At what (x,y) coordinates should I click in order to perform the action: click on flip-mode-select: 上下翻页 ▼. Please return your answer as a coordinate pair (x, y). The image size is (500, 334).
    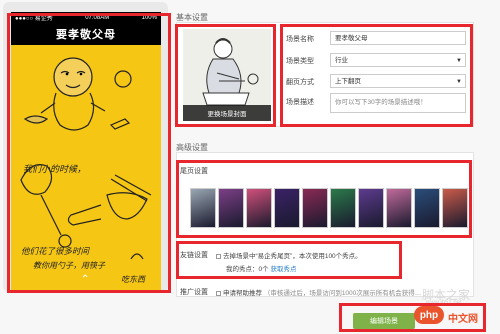
    Looking at the image, I should click on (398, 81).